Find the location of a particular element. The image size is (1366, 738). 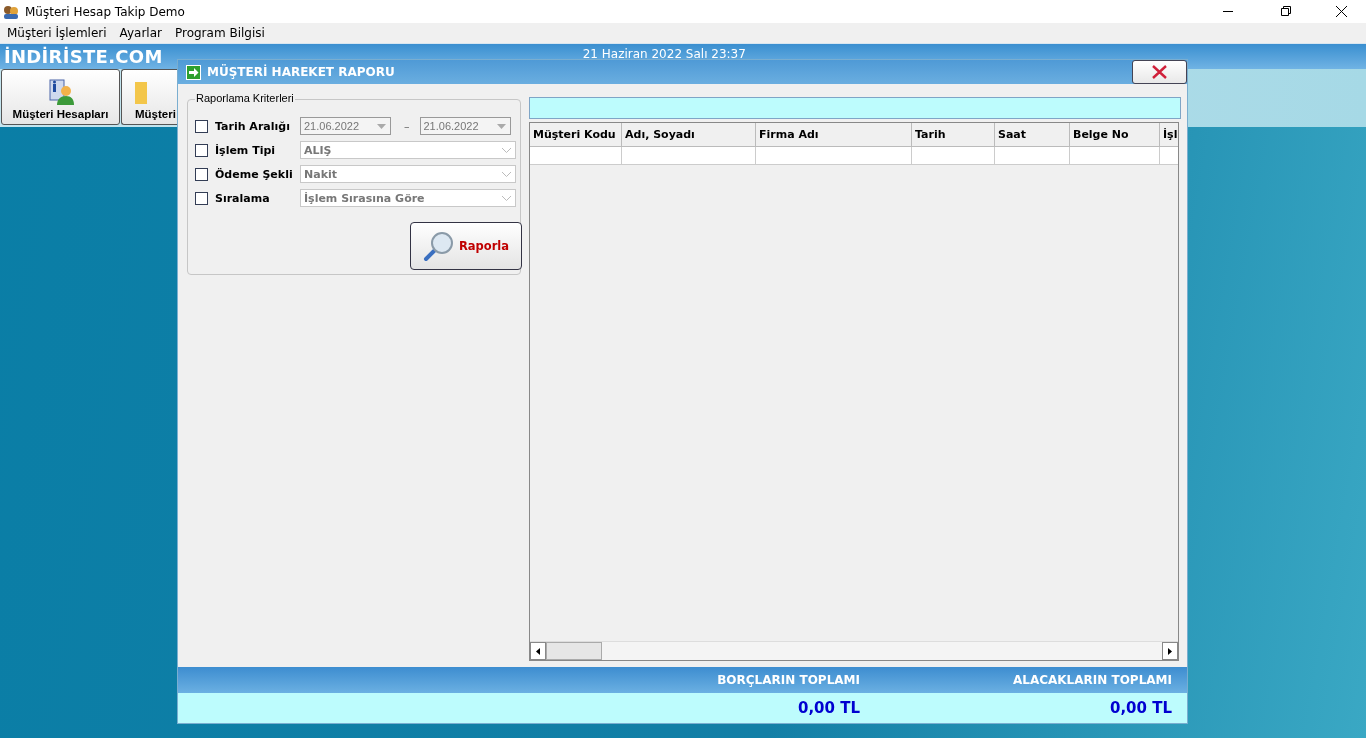

menu-item: Program Bilgisi is located at coordinates (219, 33).